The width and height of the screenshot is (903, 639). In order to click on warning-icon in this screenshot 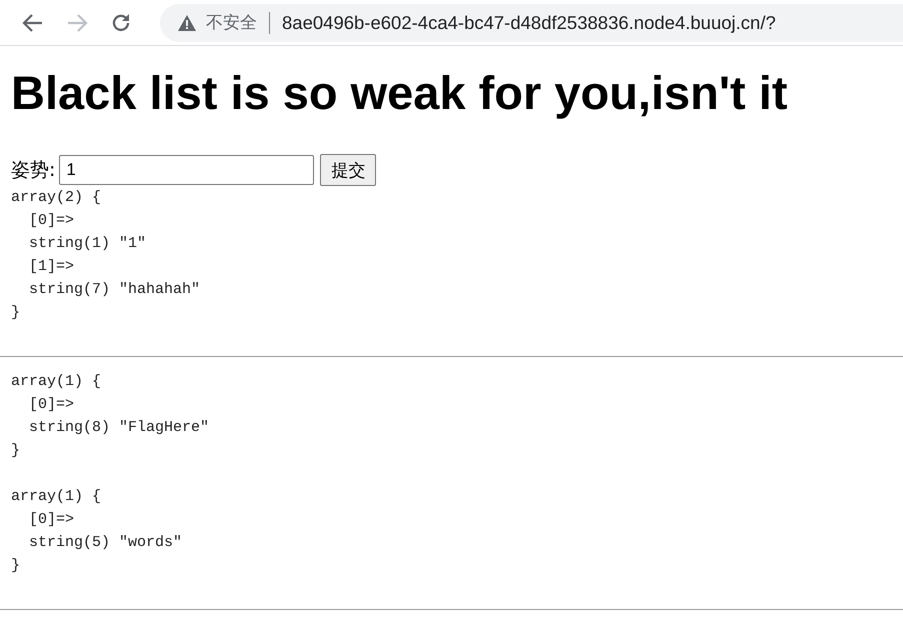, I will do `click(187, 22)`.